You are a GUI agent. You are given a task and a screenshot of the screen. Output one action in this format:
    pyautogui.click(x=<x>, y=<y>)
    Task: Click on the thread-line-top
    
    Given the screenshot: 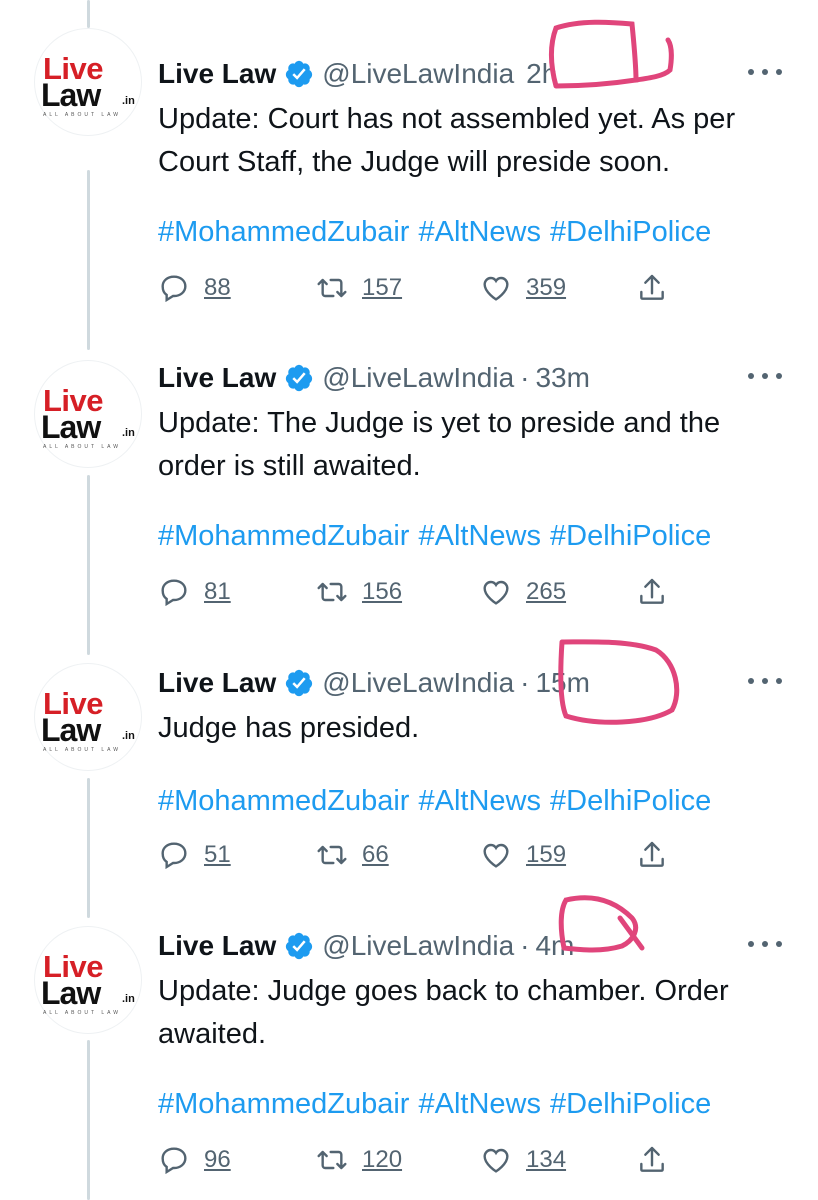 What is the action you would take?
    pyautogui.click(x=88, y=14)
    